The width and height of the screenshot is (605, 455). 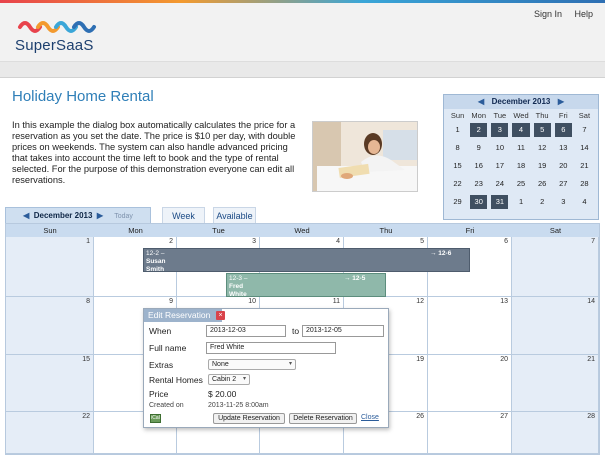 What do you see at coordinates (63, 215) in the screenshot?
I see `month-label: December 2013` at bounding box center [63, 215].